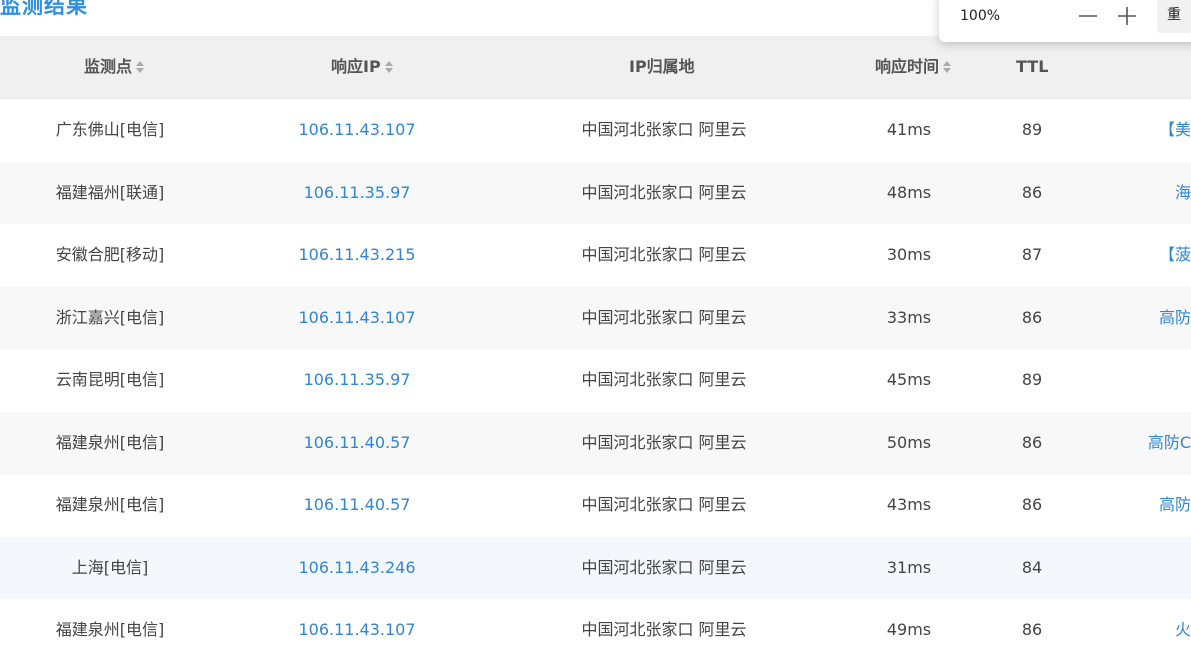 The image size is (1191, 662). I want to click on column-header-time: 响应时间, so click(913, 67).